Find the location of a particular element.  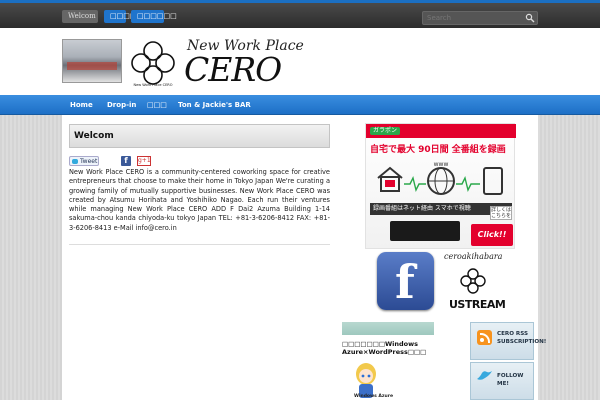

topbar-tab-welcom: Welcom is located at coordinates (80, 16).